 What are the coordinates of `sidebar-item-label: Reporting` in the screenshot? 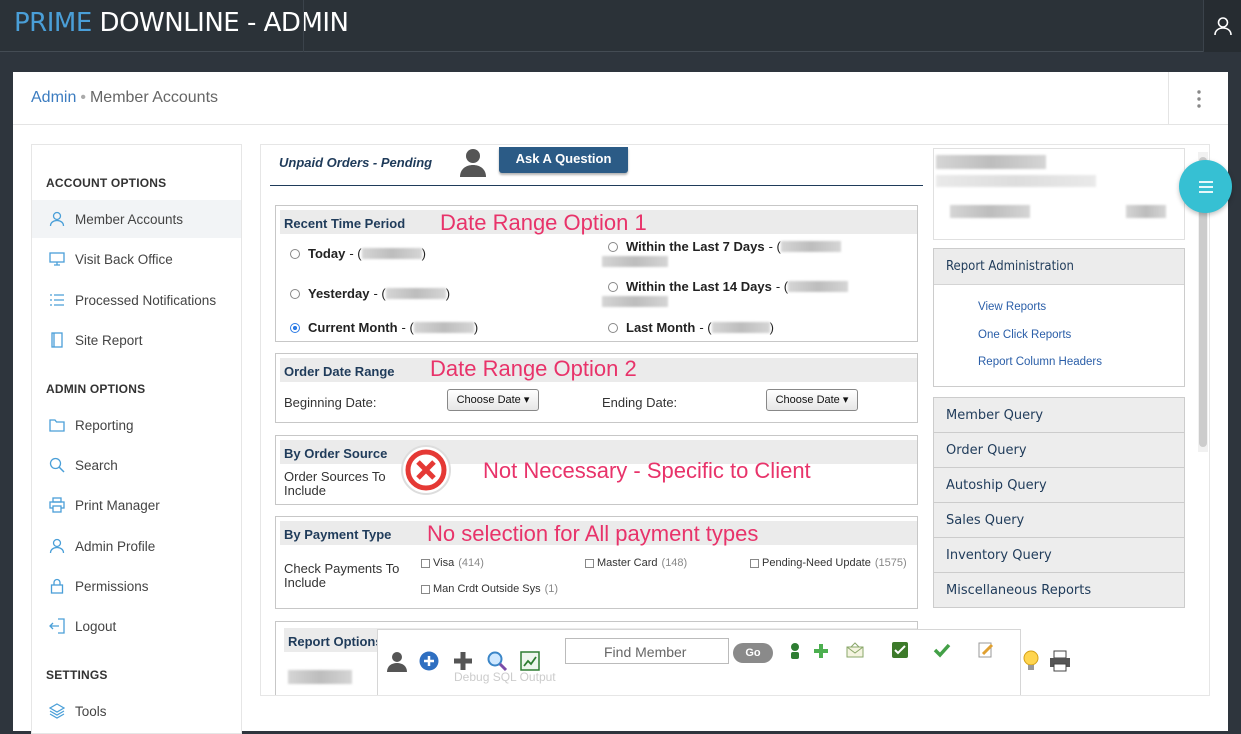 It's located at (104, 425).